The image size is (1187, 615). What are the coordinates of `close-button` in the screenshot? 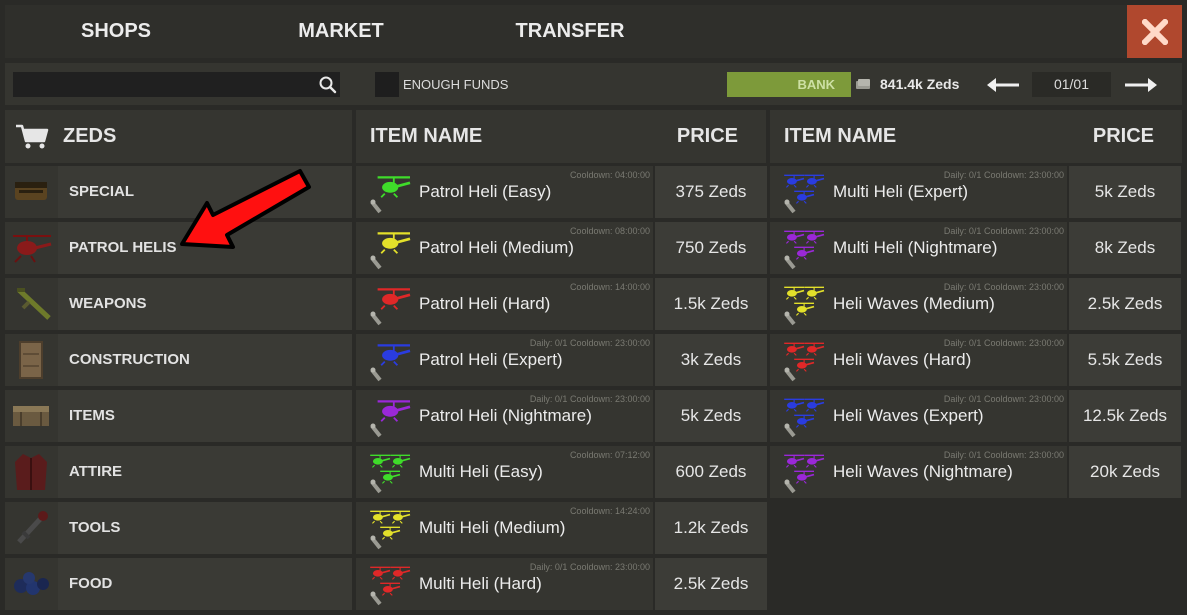 It's located at (1154, 31).